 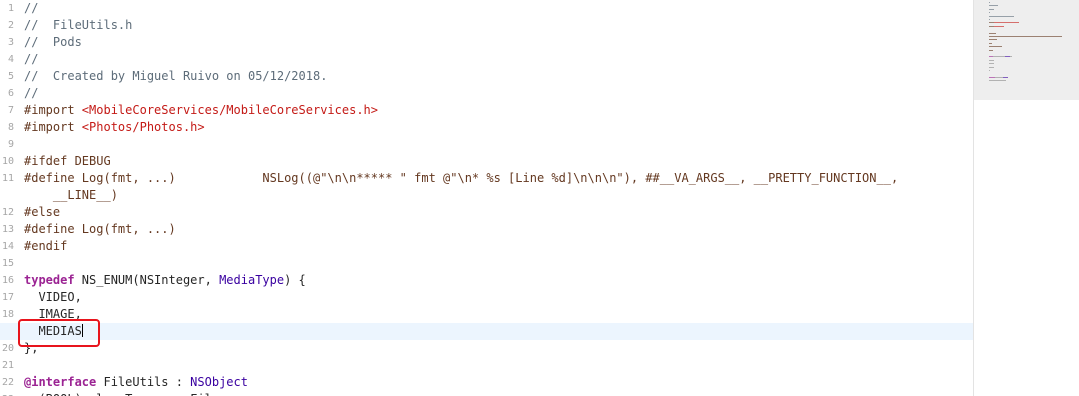 What do you see at coordinates (7, 348) in the screenshot?
I see `line-number: 20` at bounding box center [7, 348].